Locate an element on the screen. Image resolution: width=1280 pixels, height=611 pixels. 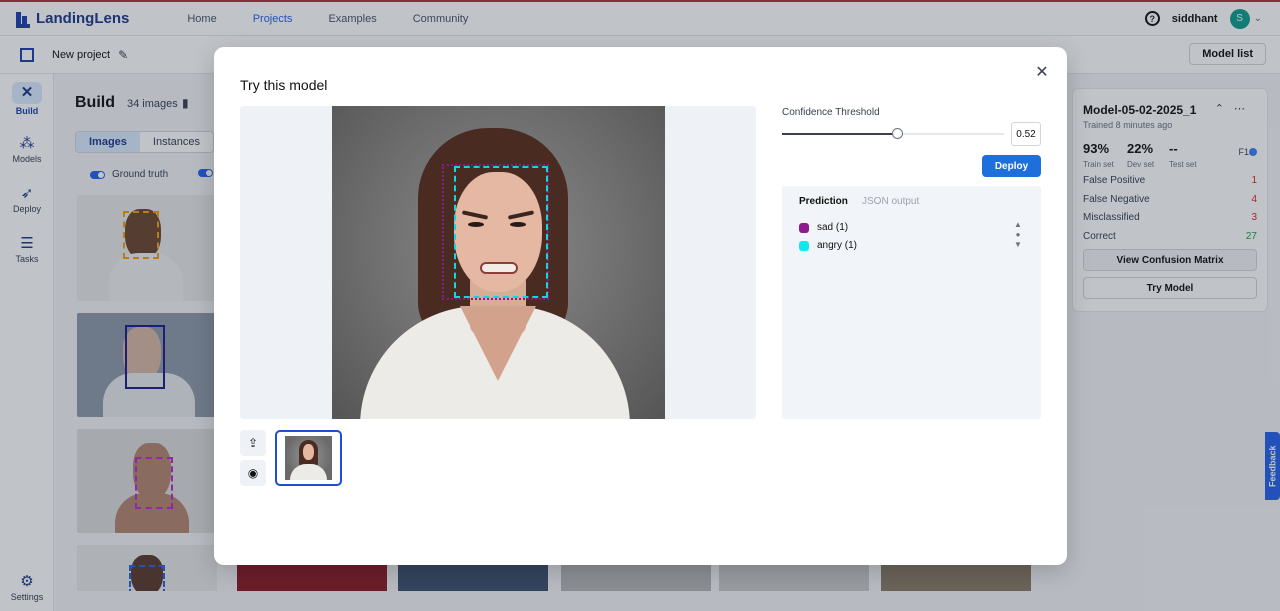
arrow-up-icon: ▲ is located at coordinates (1018, 225).